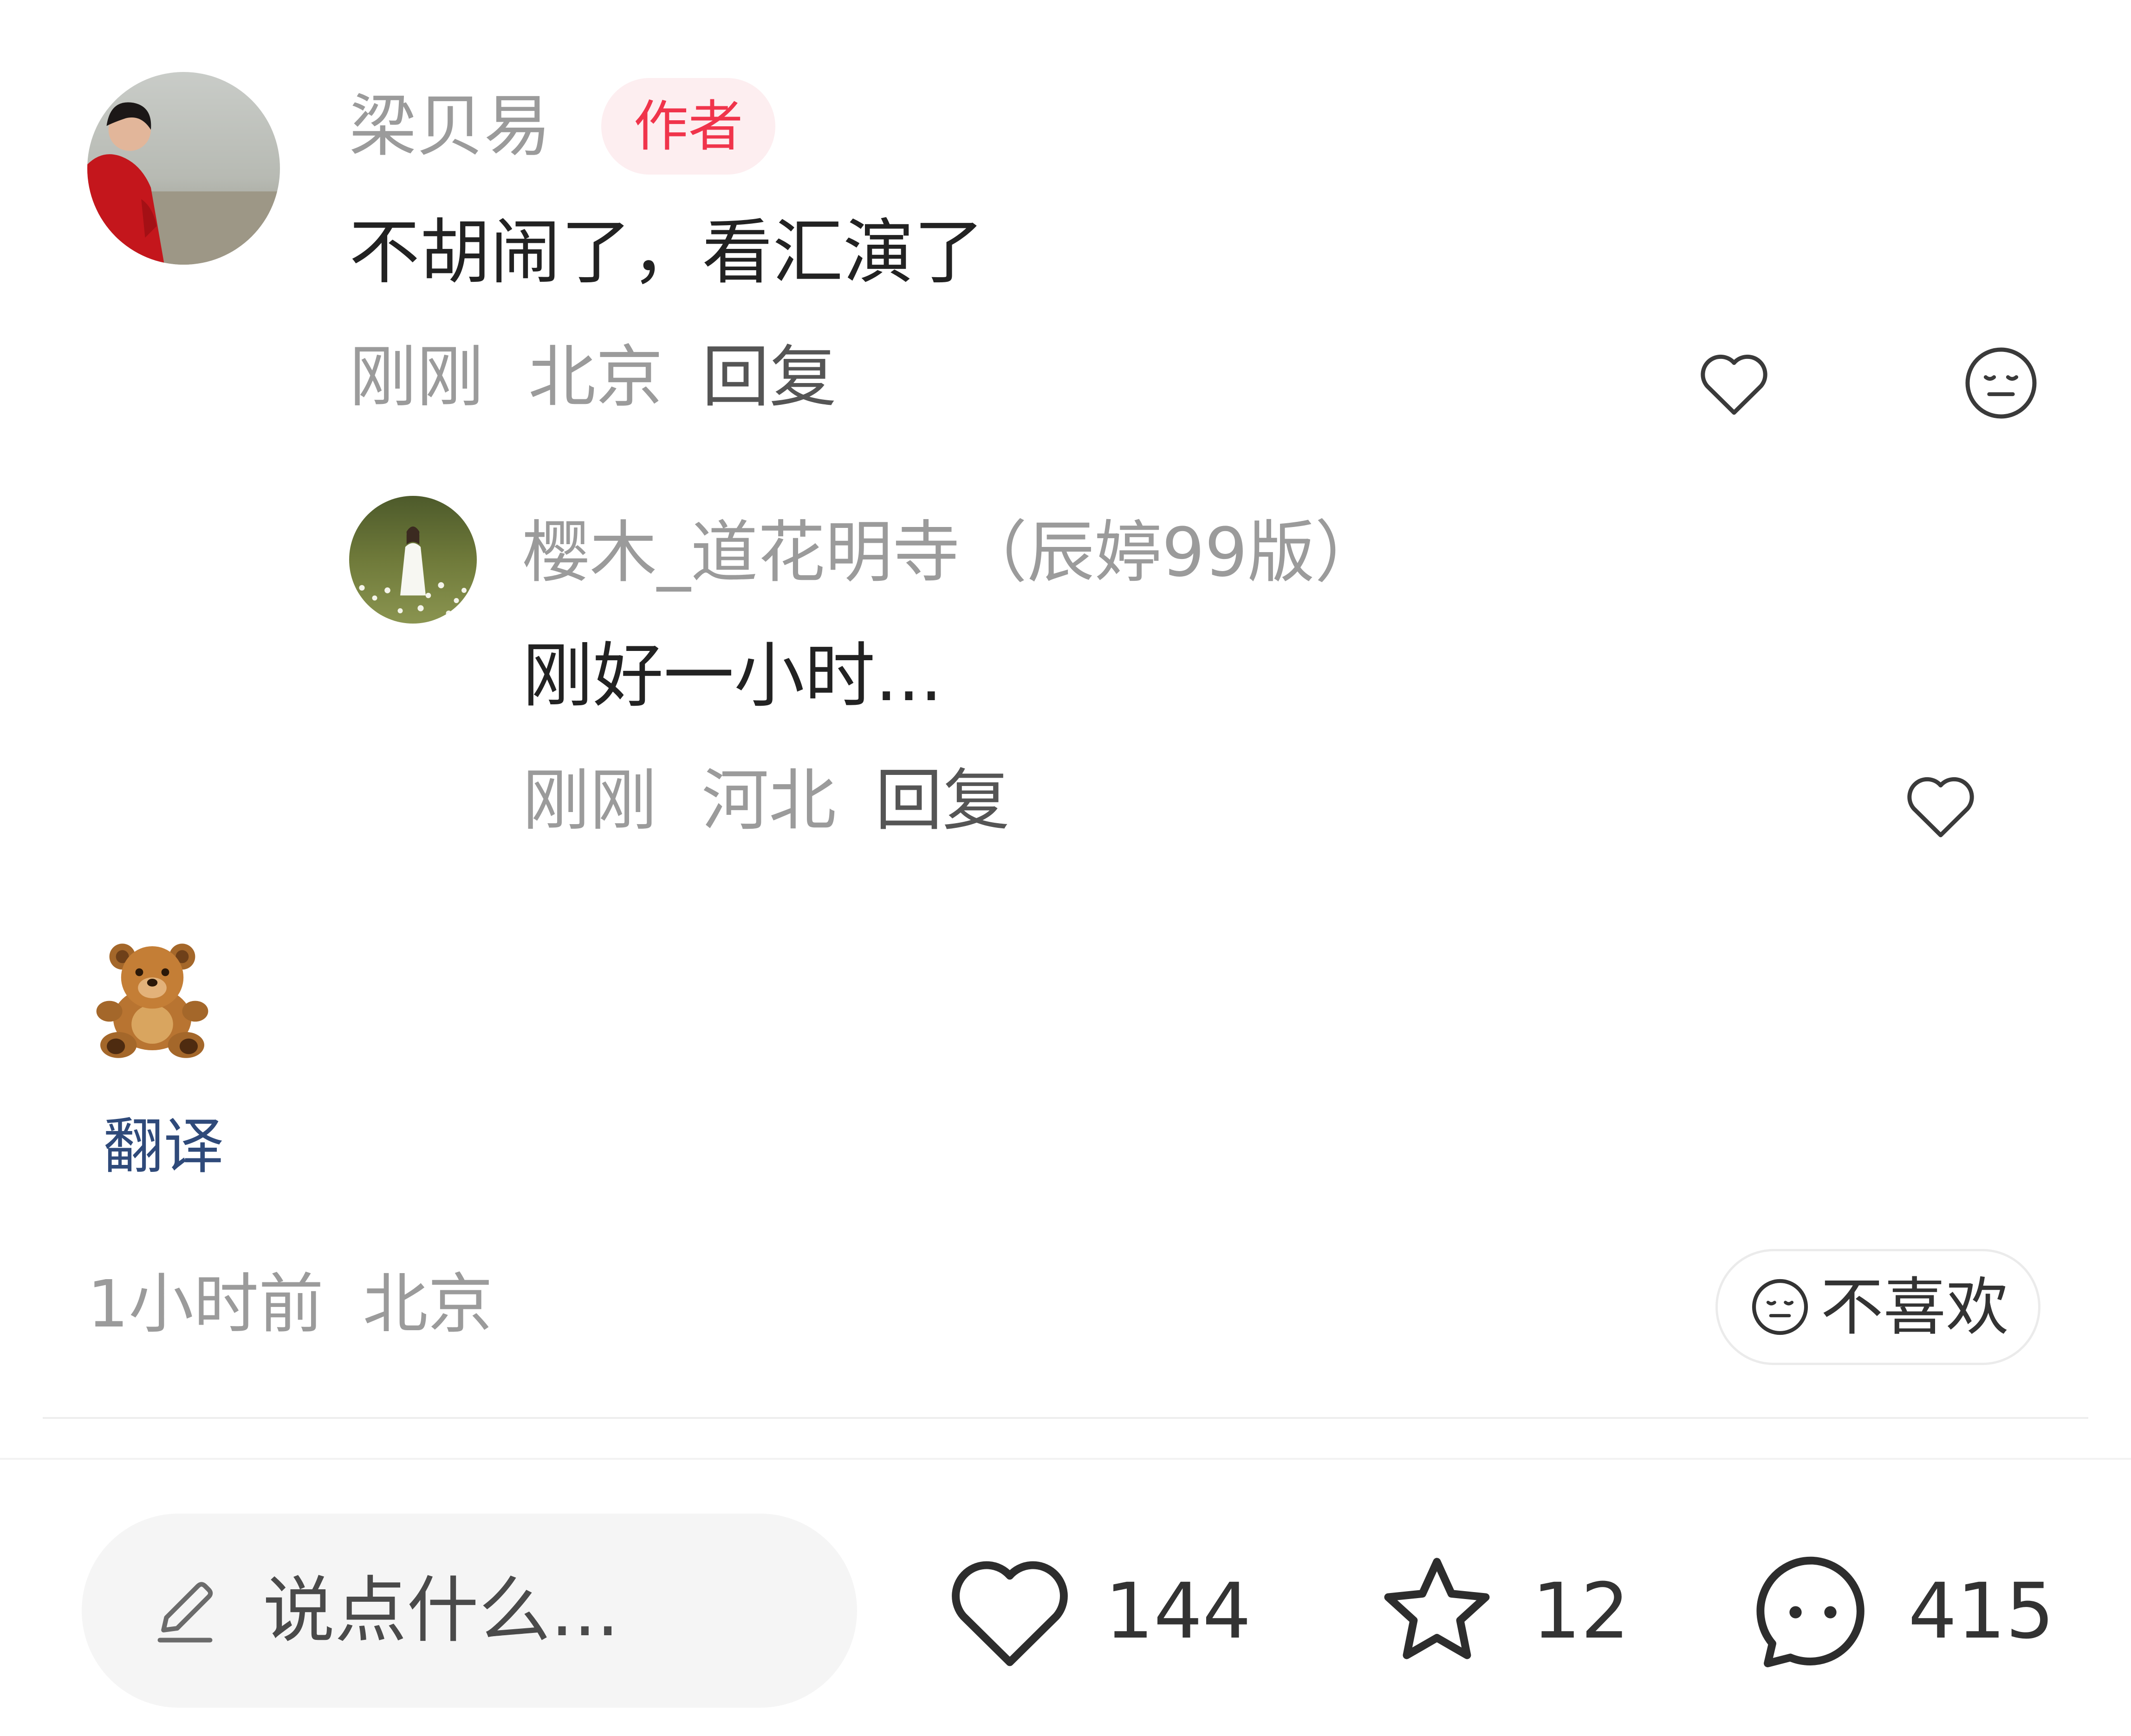 This screenshot has height=1736, width=2131. I want to click on reply-meta: 刚刚 河北, so click(679, 800).